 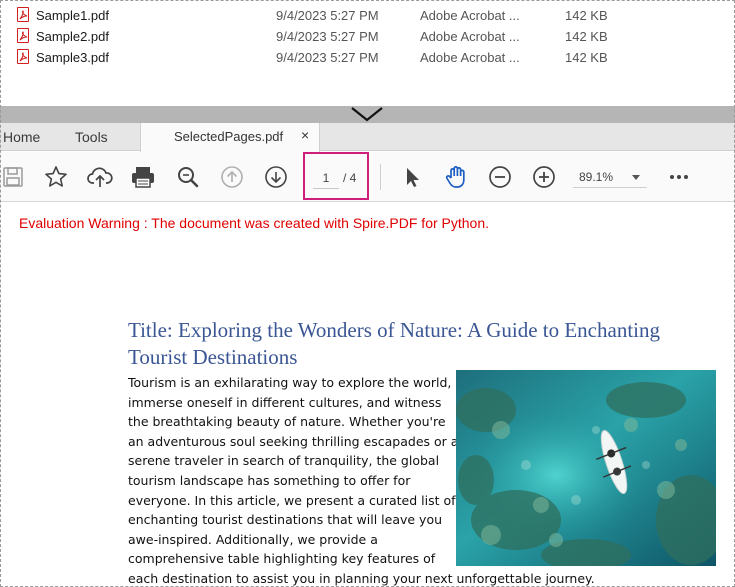 What do you see at coordinates (56, 177) in the screenshot?
I see `star-icon` at bounding box center [56, 177].